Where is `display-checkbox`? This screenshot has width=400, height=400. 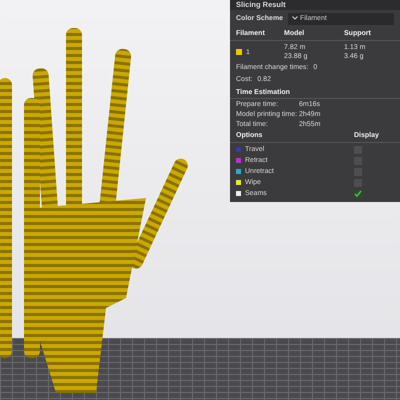 display-checkbox is located at coordinates (358, 194).